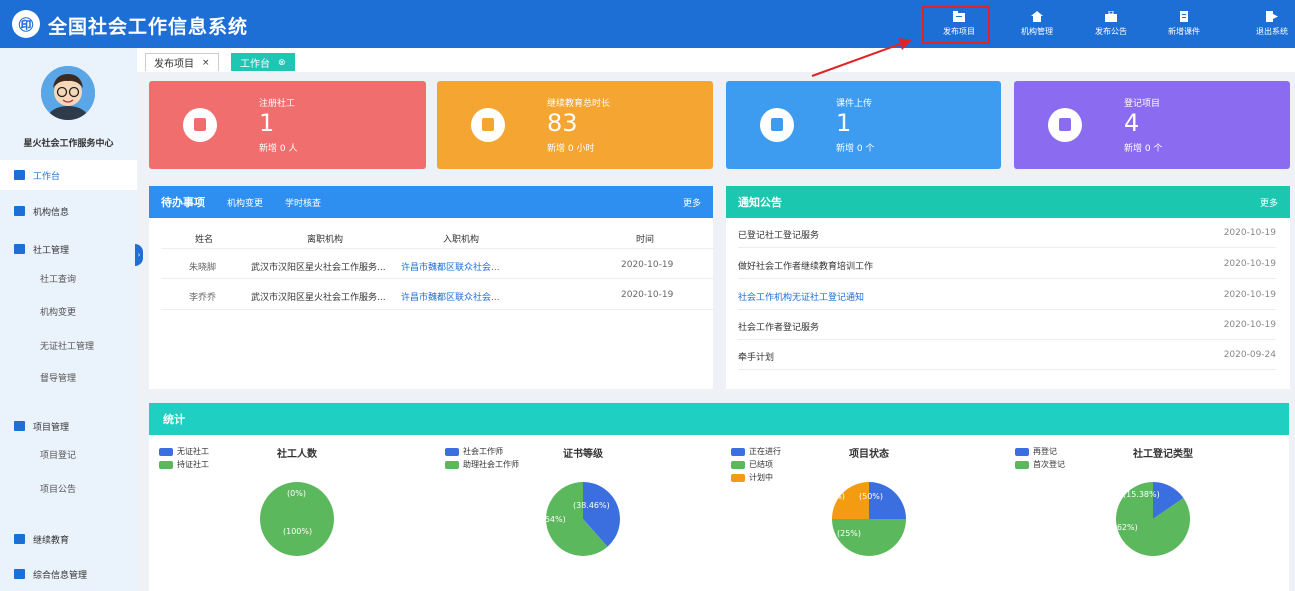 This screenshot has width=1295, height=591. Describe the element at coordinates (1008, 202) in the screenshot. I see `notice-panel-header: 通知公告 更多` at that location.